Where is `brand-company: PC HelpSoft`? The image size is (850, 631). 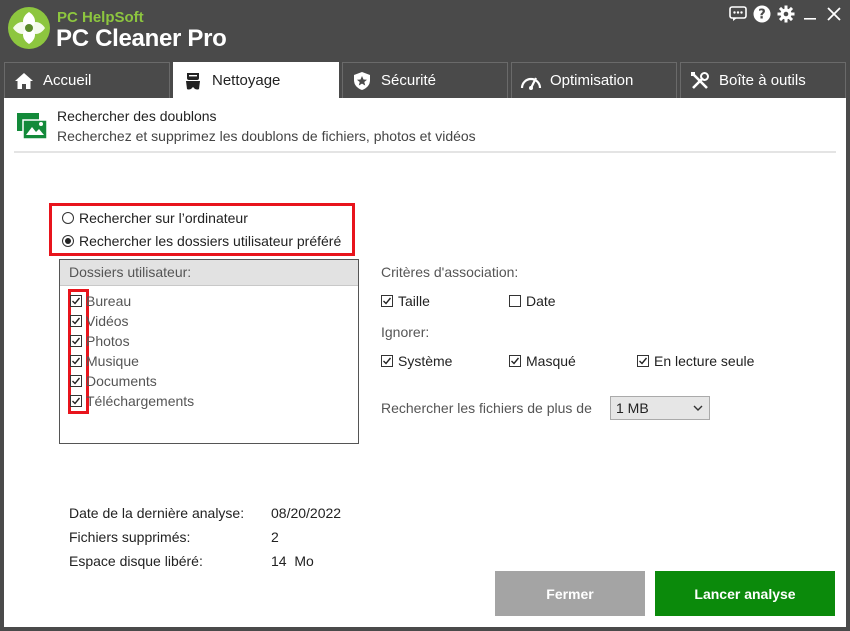
brand-company: PC HelpSoft is located at coordinates (100, 17).